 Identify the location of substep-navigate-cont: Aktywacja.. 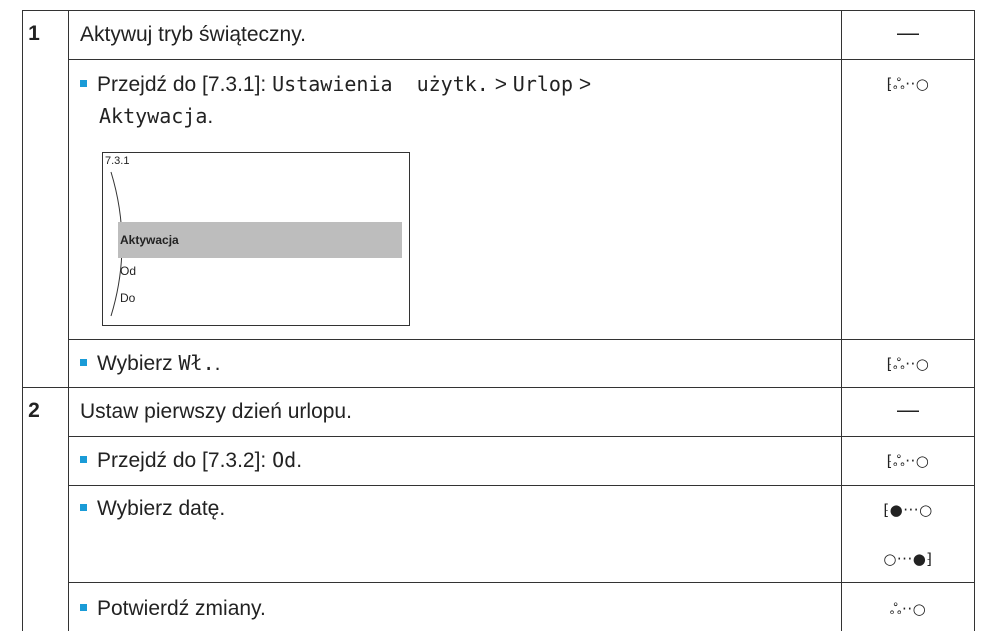
(156, 116).